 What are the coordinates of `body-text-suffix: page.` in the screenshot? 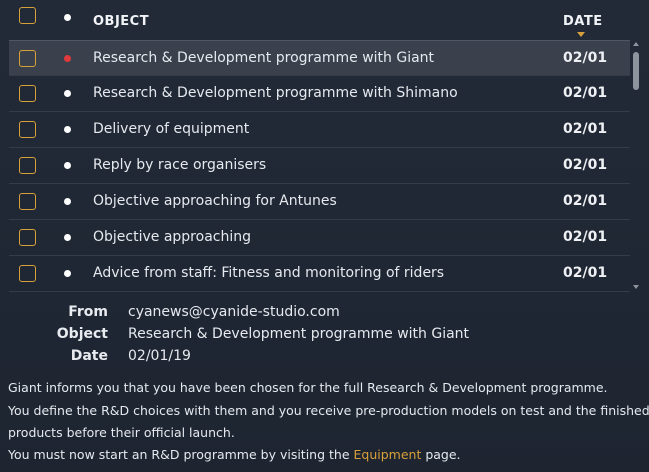 It's located at (441, 454).